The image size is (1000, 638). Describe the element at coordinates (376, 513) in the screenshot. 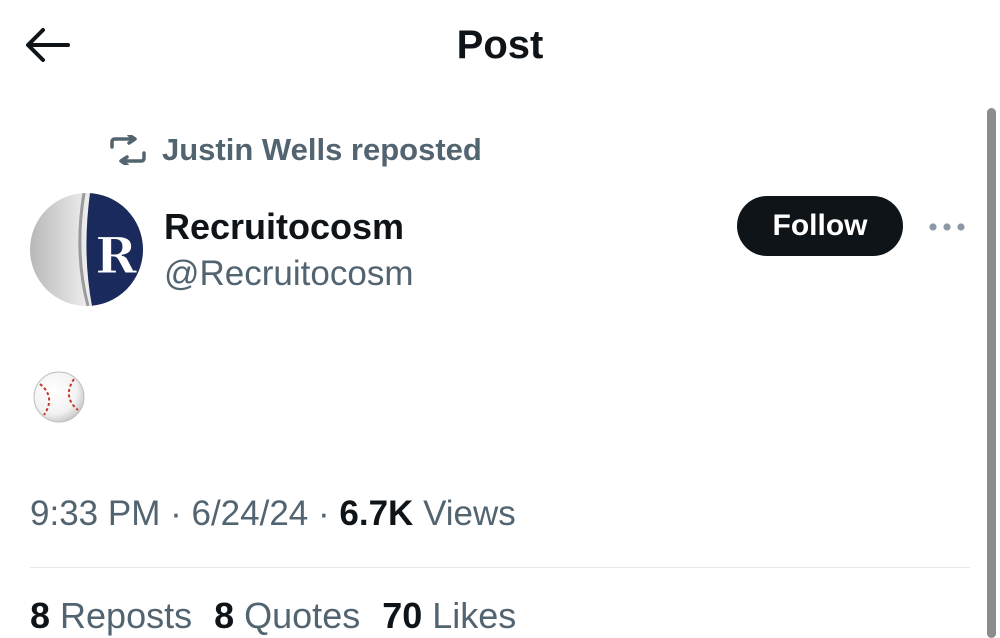

I see `views-count: 6.7K` at that location.